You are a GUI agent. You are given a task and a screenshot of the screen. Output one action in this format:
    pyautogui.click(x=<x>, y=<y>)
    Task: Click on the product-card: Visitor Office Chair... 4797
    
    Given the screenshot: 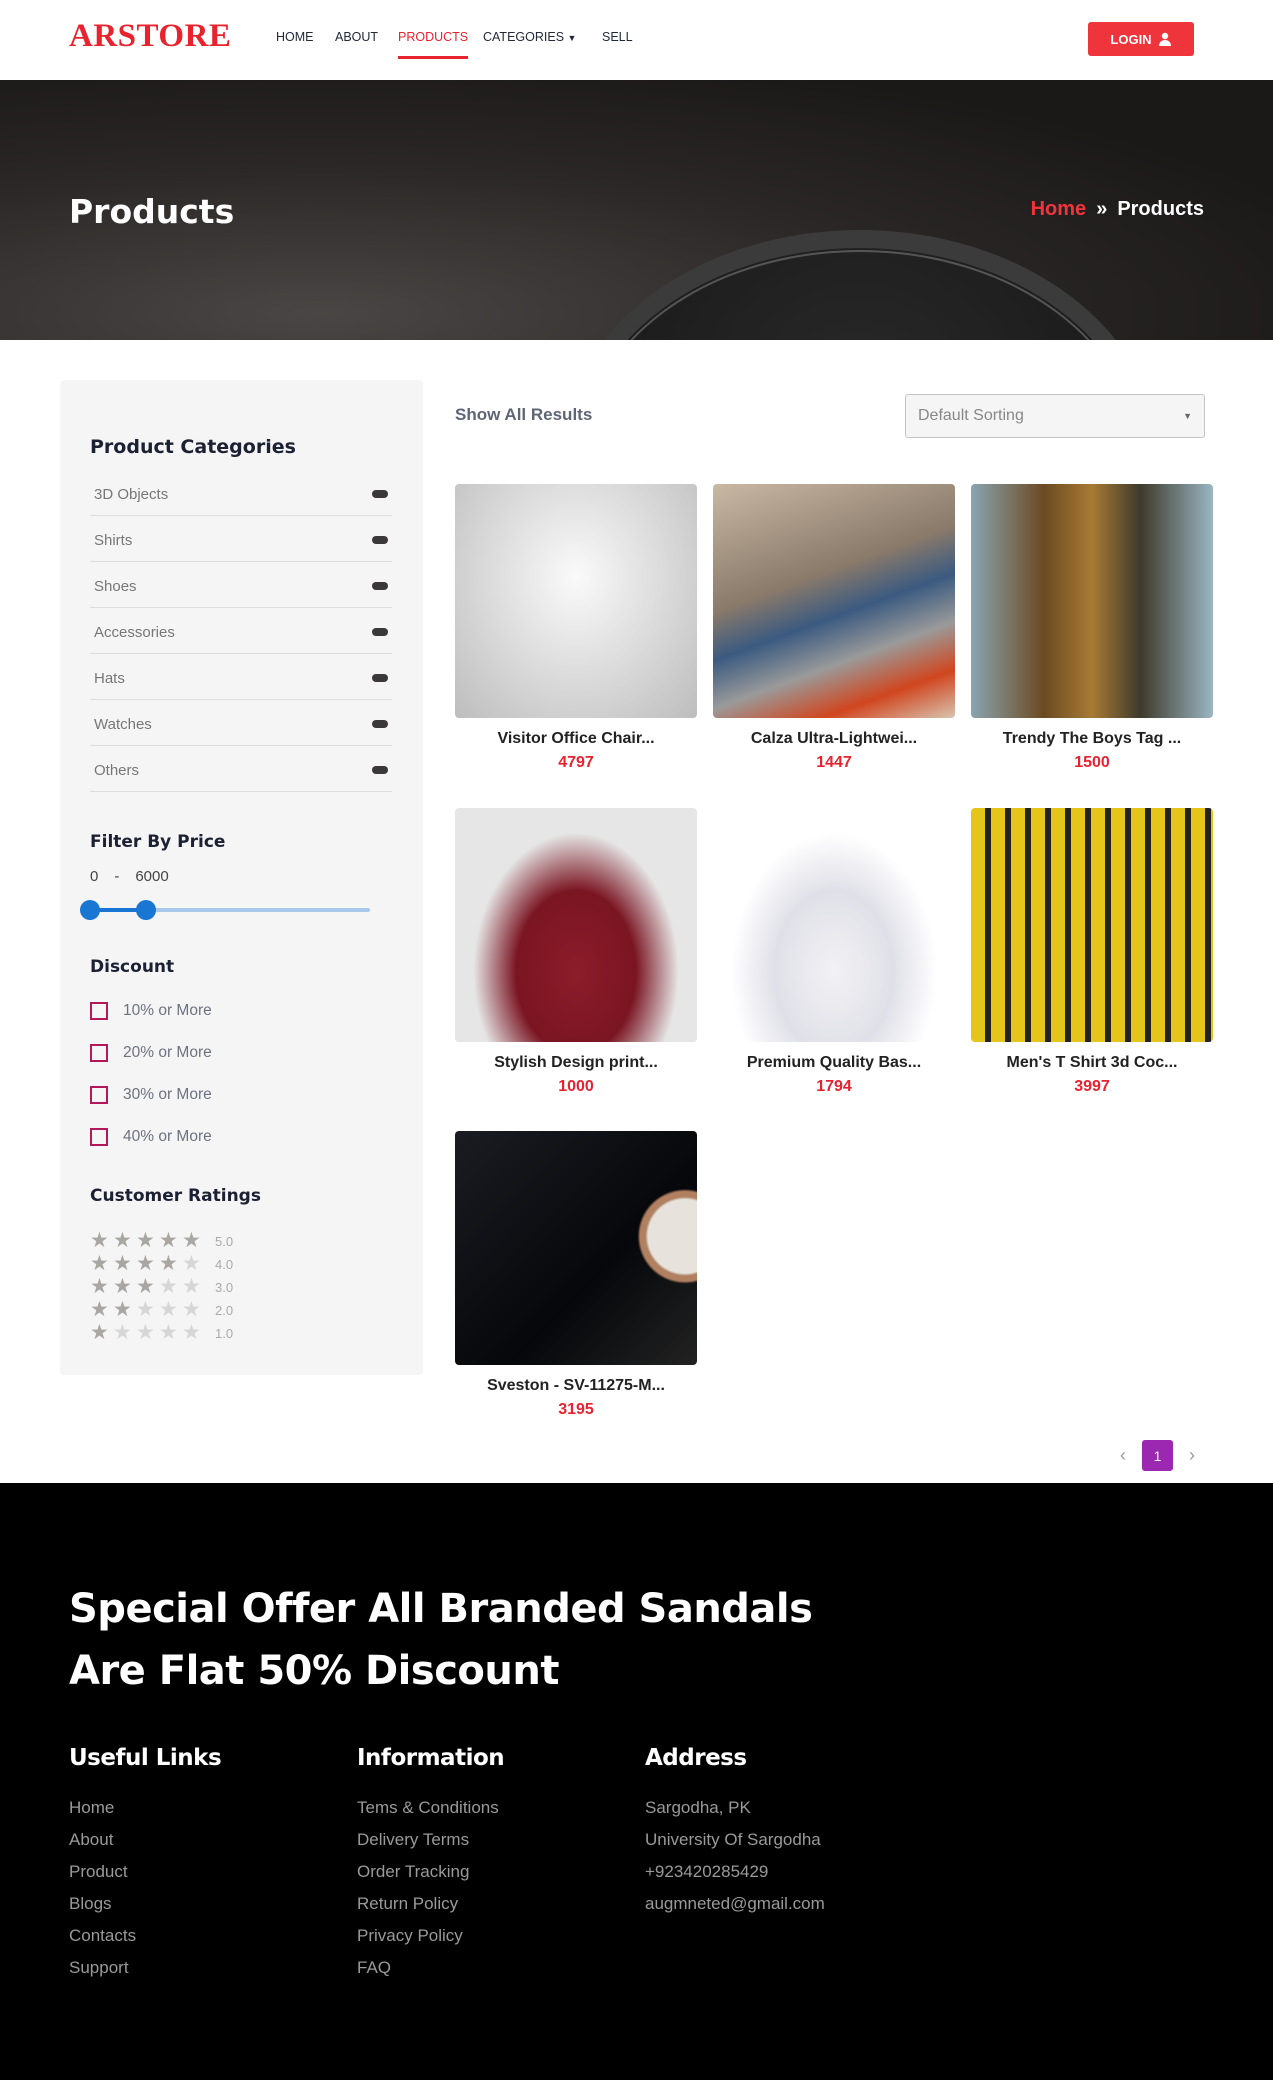 What is the action you would take?
    pyautogui.click(x=576, y=628)
    